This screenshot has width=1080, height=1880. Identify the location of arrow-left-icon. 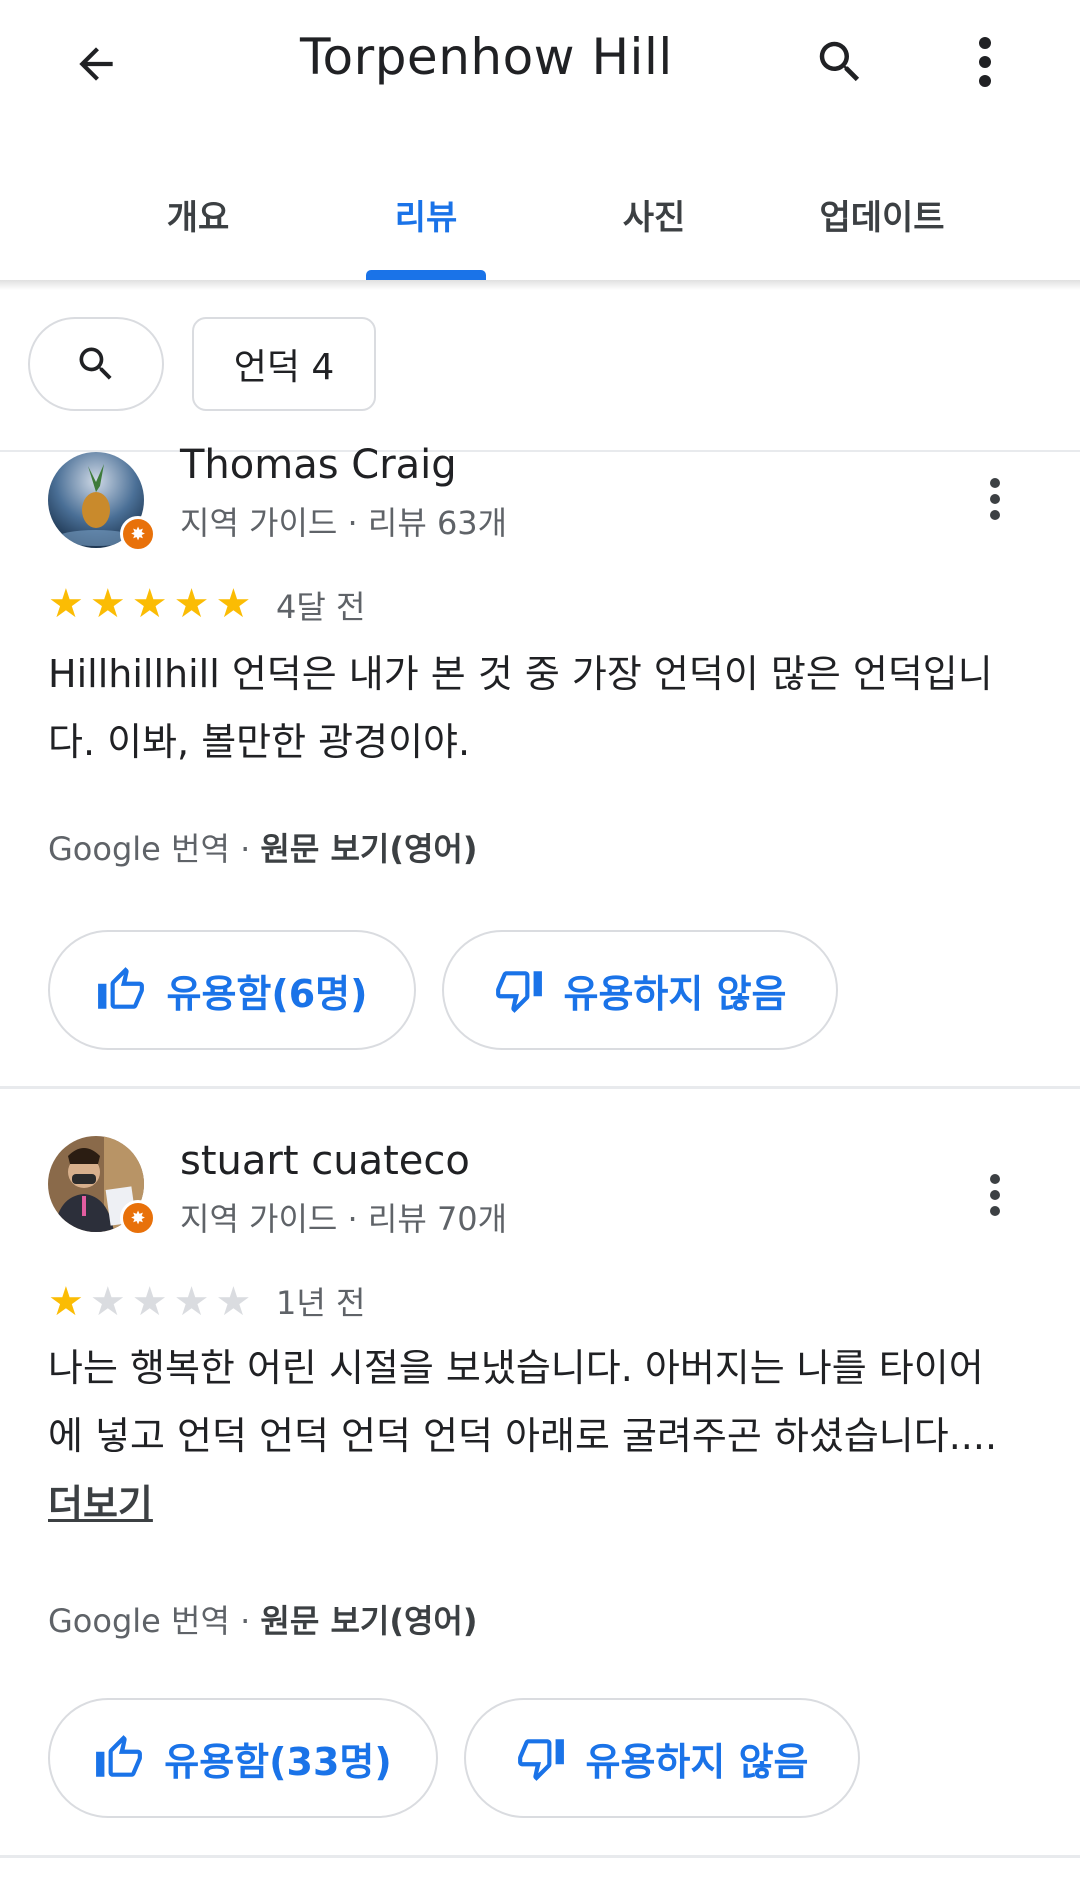
(96, 64).